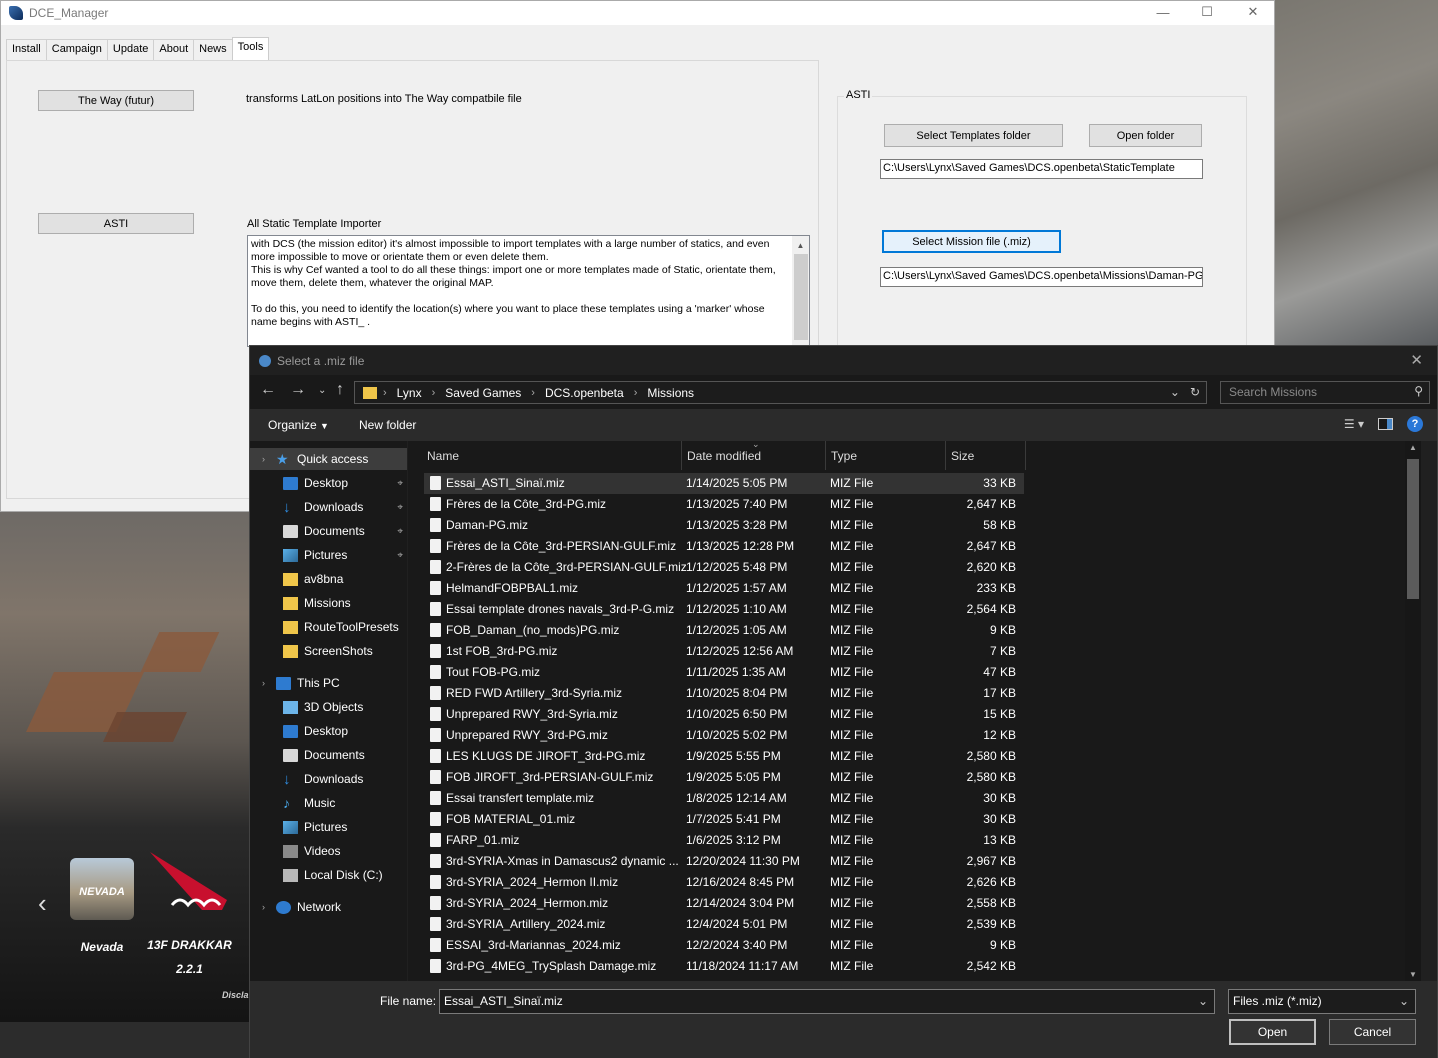 Image resolution: width=1438 pixels, height=1058 pixels. Describe the element at coordinates (973, 135) in the screenshot. I see `select-templates-button: Select Templates folder` at that location.